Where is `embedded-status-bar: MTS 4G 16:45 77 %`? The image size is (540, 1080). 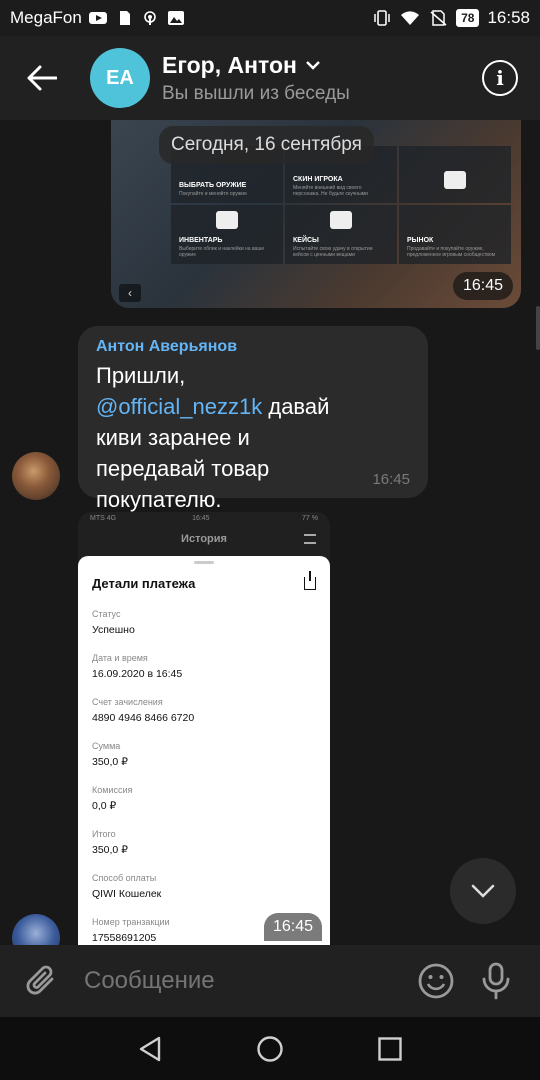
embedded-status-bar: MTS 4G 16:45 77 % is located at coordinates (204, 518).